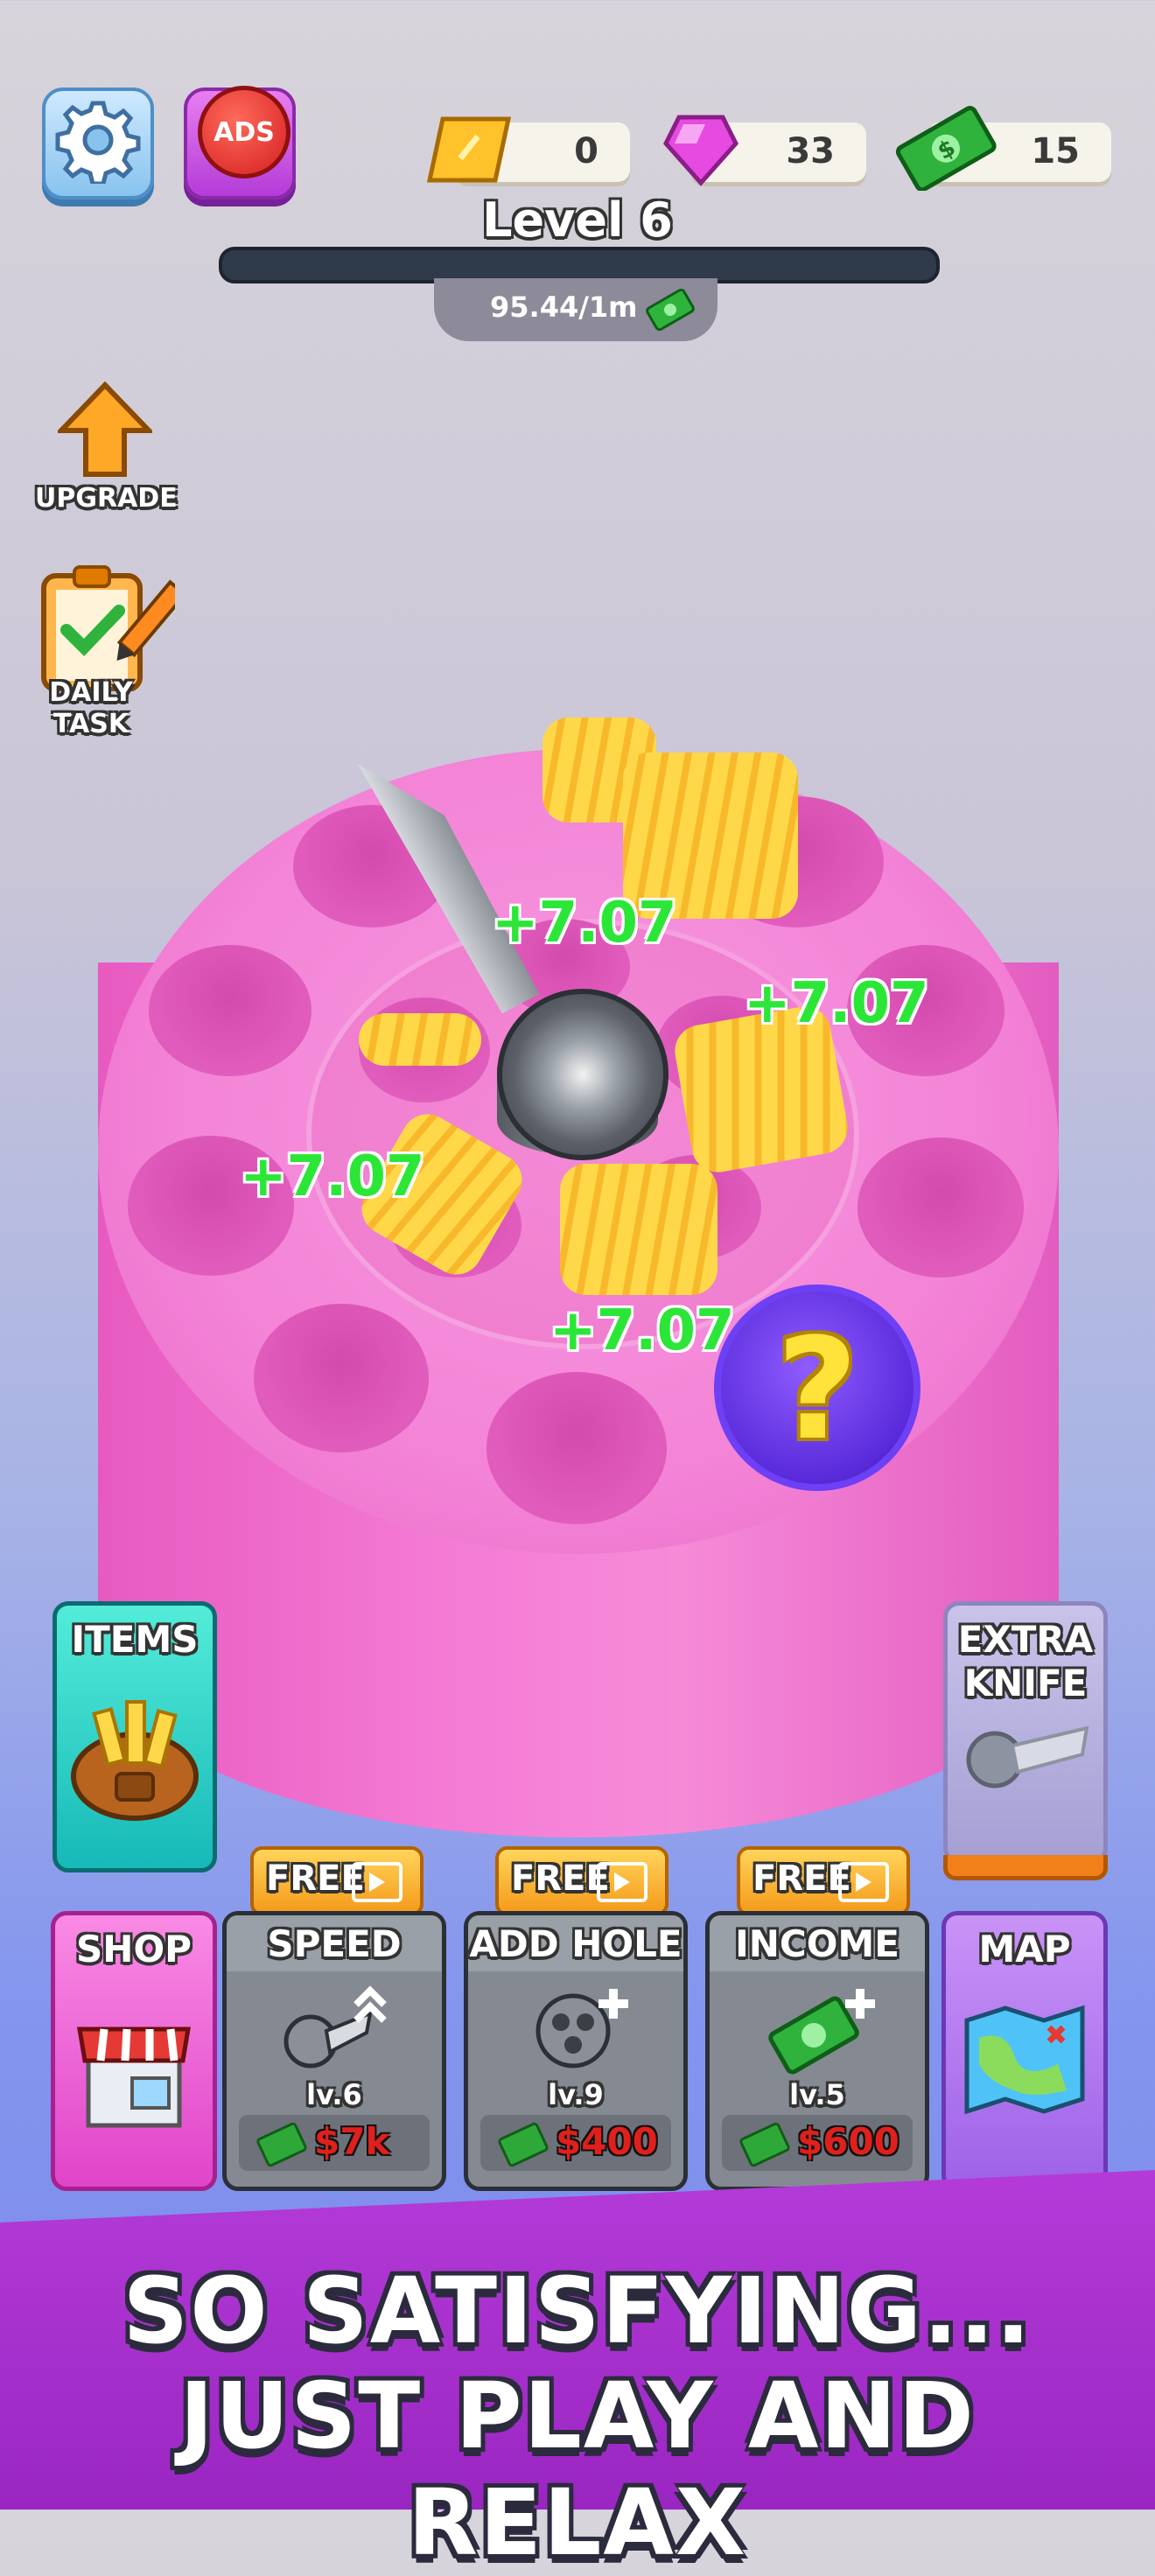  I want to click on extra-knife-button: EXTRA KNIFE, so click(1025, 1740).